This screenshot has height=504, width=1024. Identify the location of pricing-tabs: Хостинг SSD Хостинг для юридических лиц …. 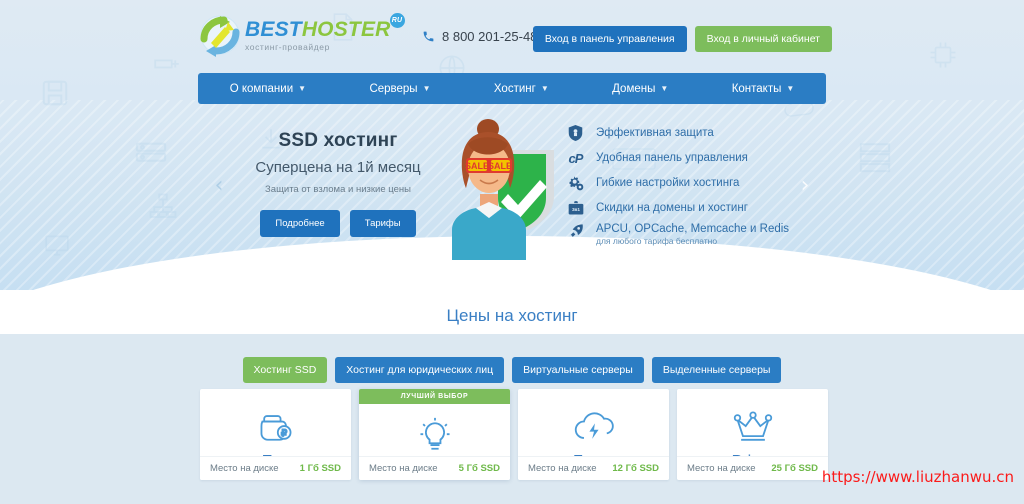
(512, 370).